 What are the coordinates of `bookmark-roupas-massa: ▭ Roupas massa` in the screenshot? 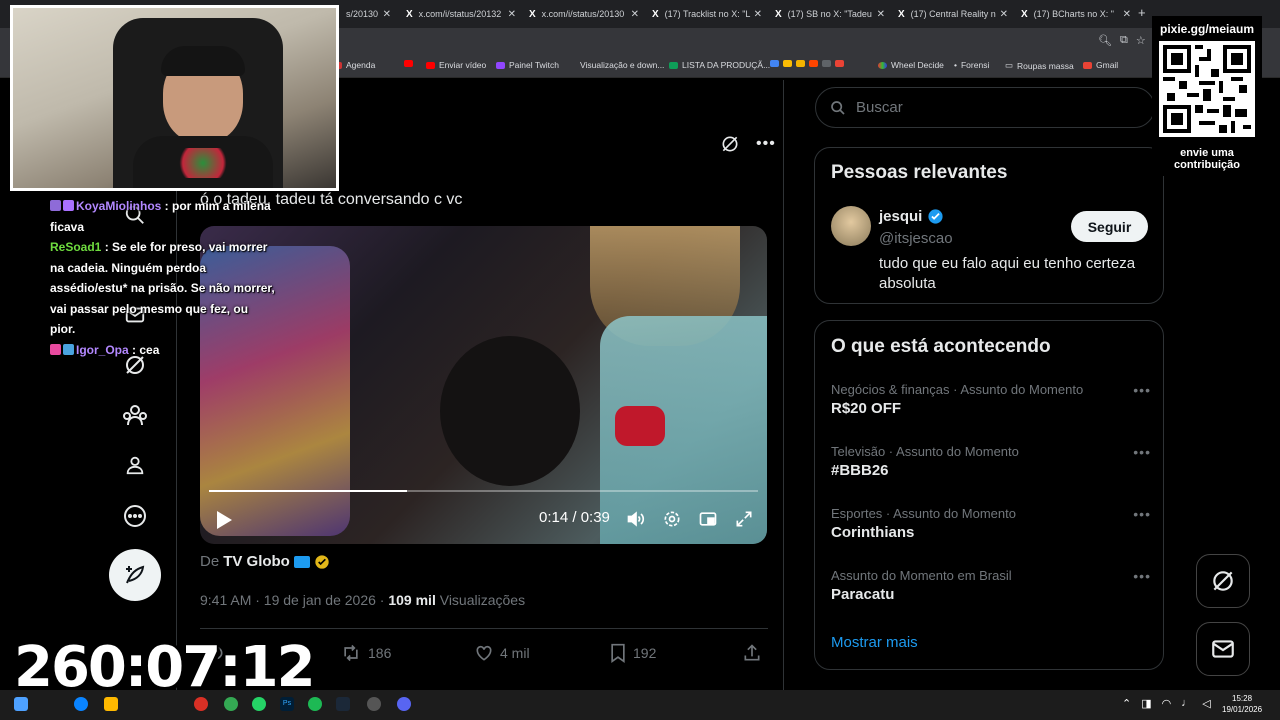 It's located at (1039, 65).